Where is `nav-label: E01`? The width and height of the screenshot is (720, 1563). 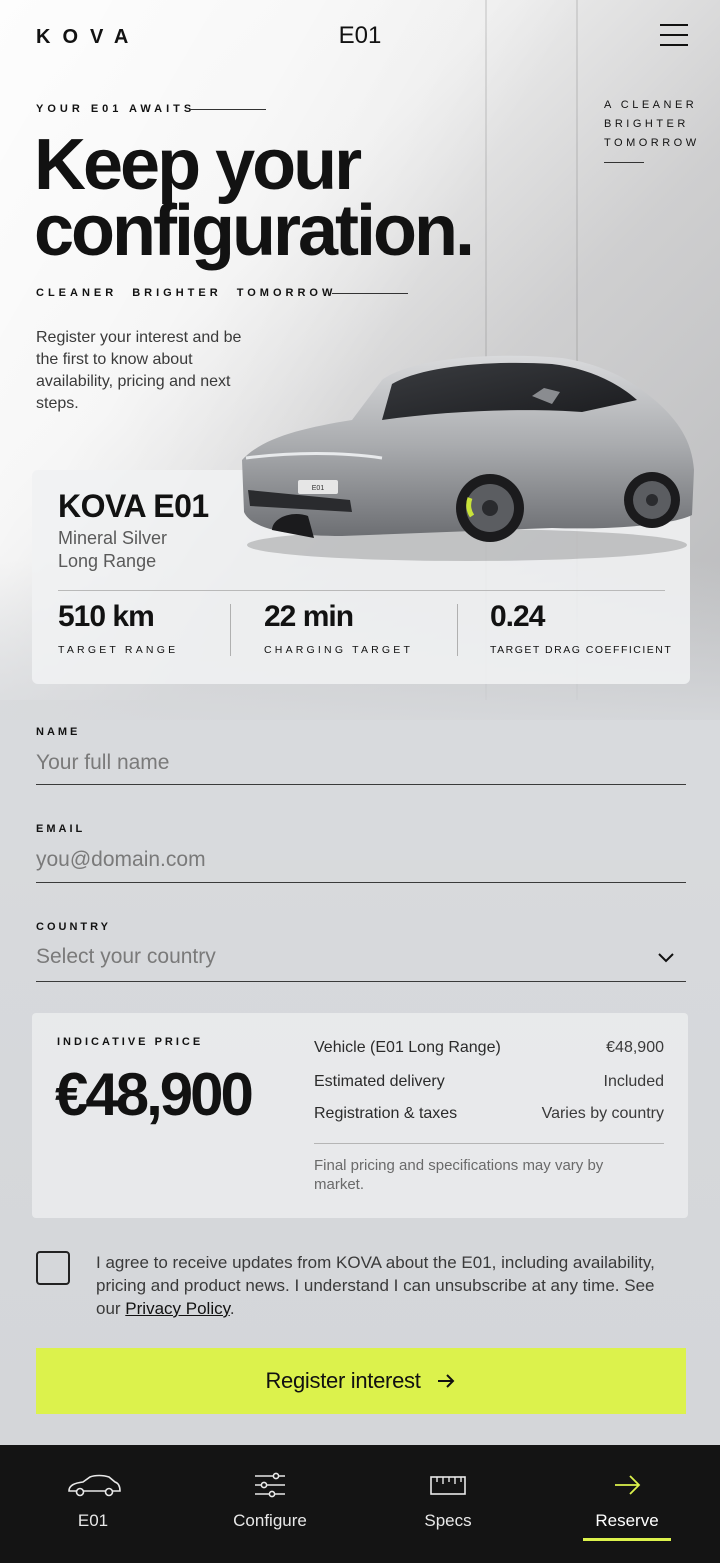 nav-label: E01 is located at coordinates (93, 1520).